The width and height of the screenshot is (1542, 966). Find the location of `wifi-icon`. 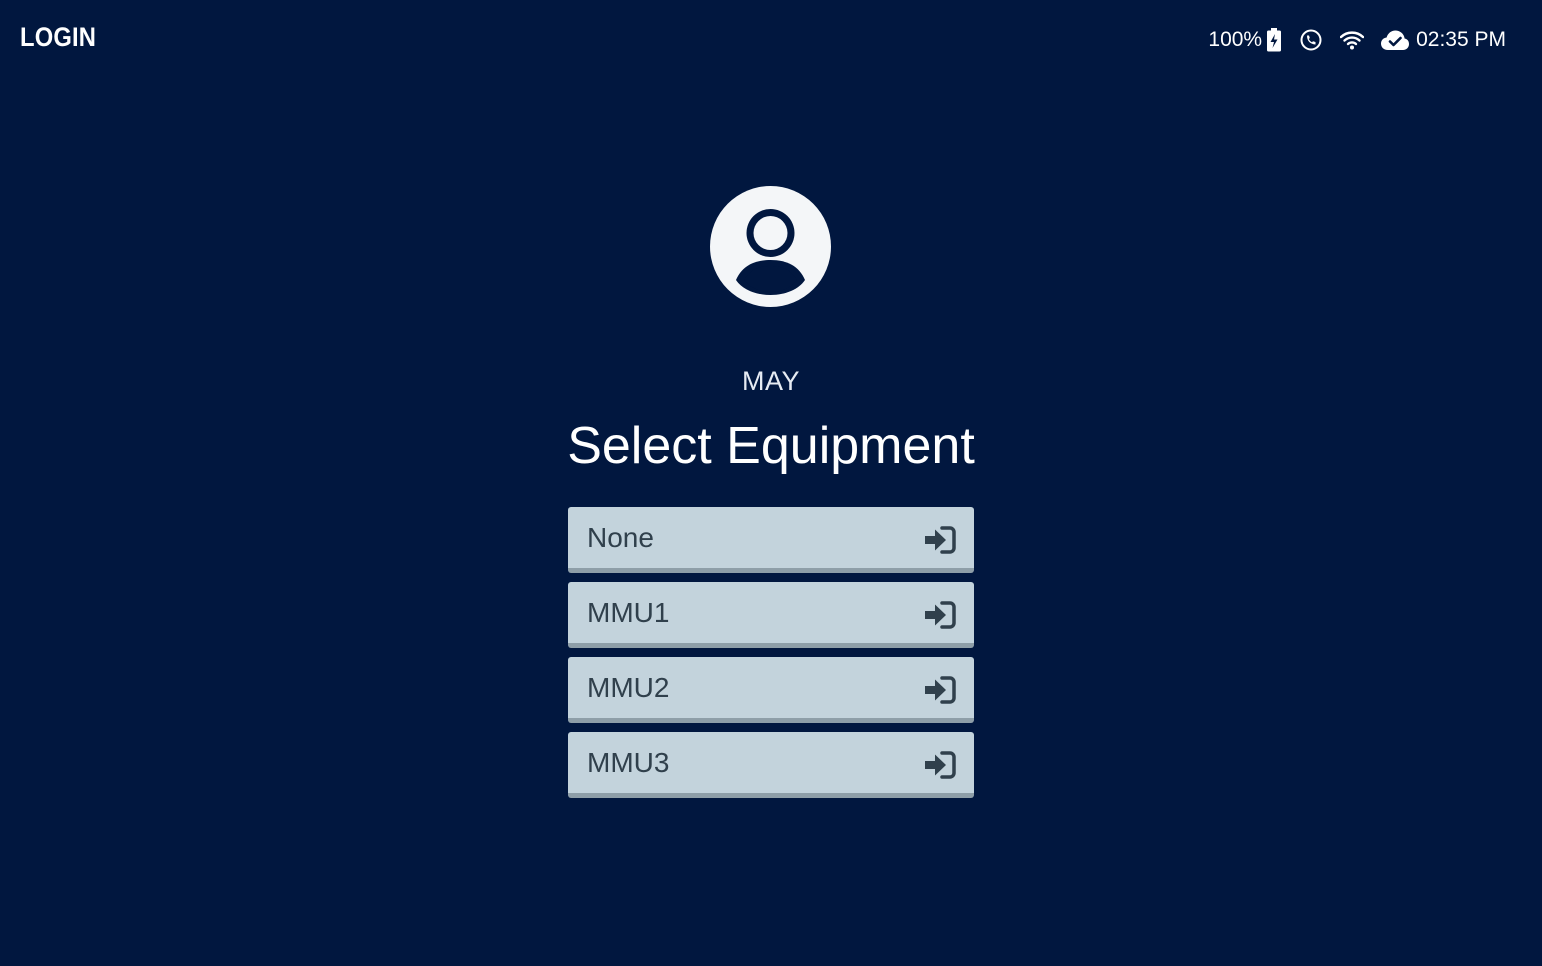

wifi-icon is located at coordinates (1352, 40).